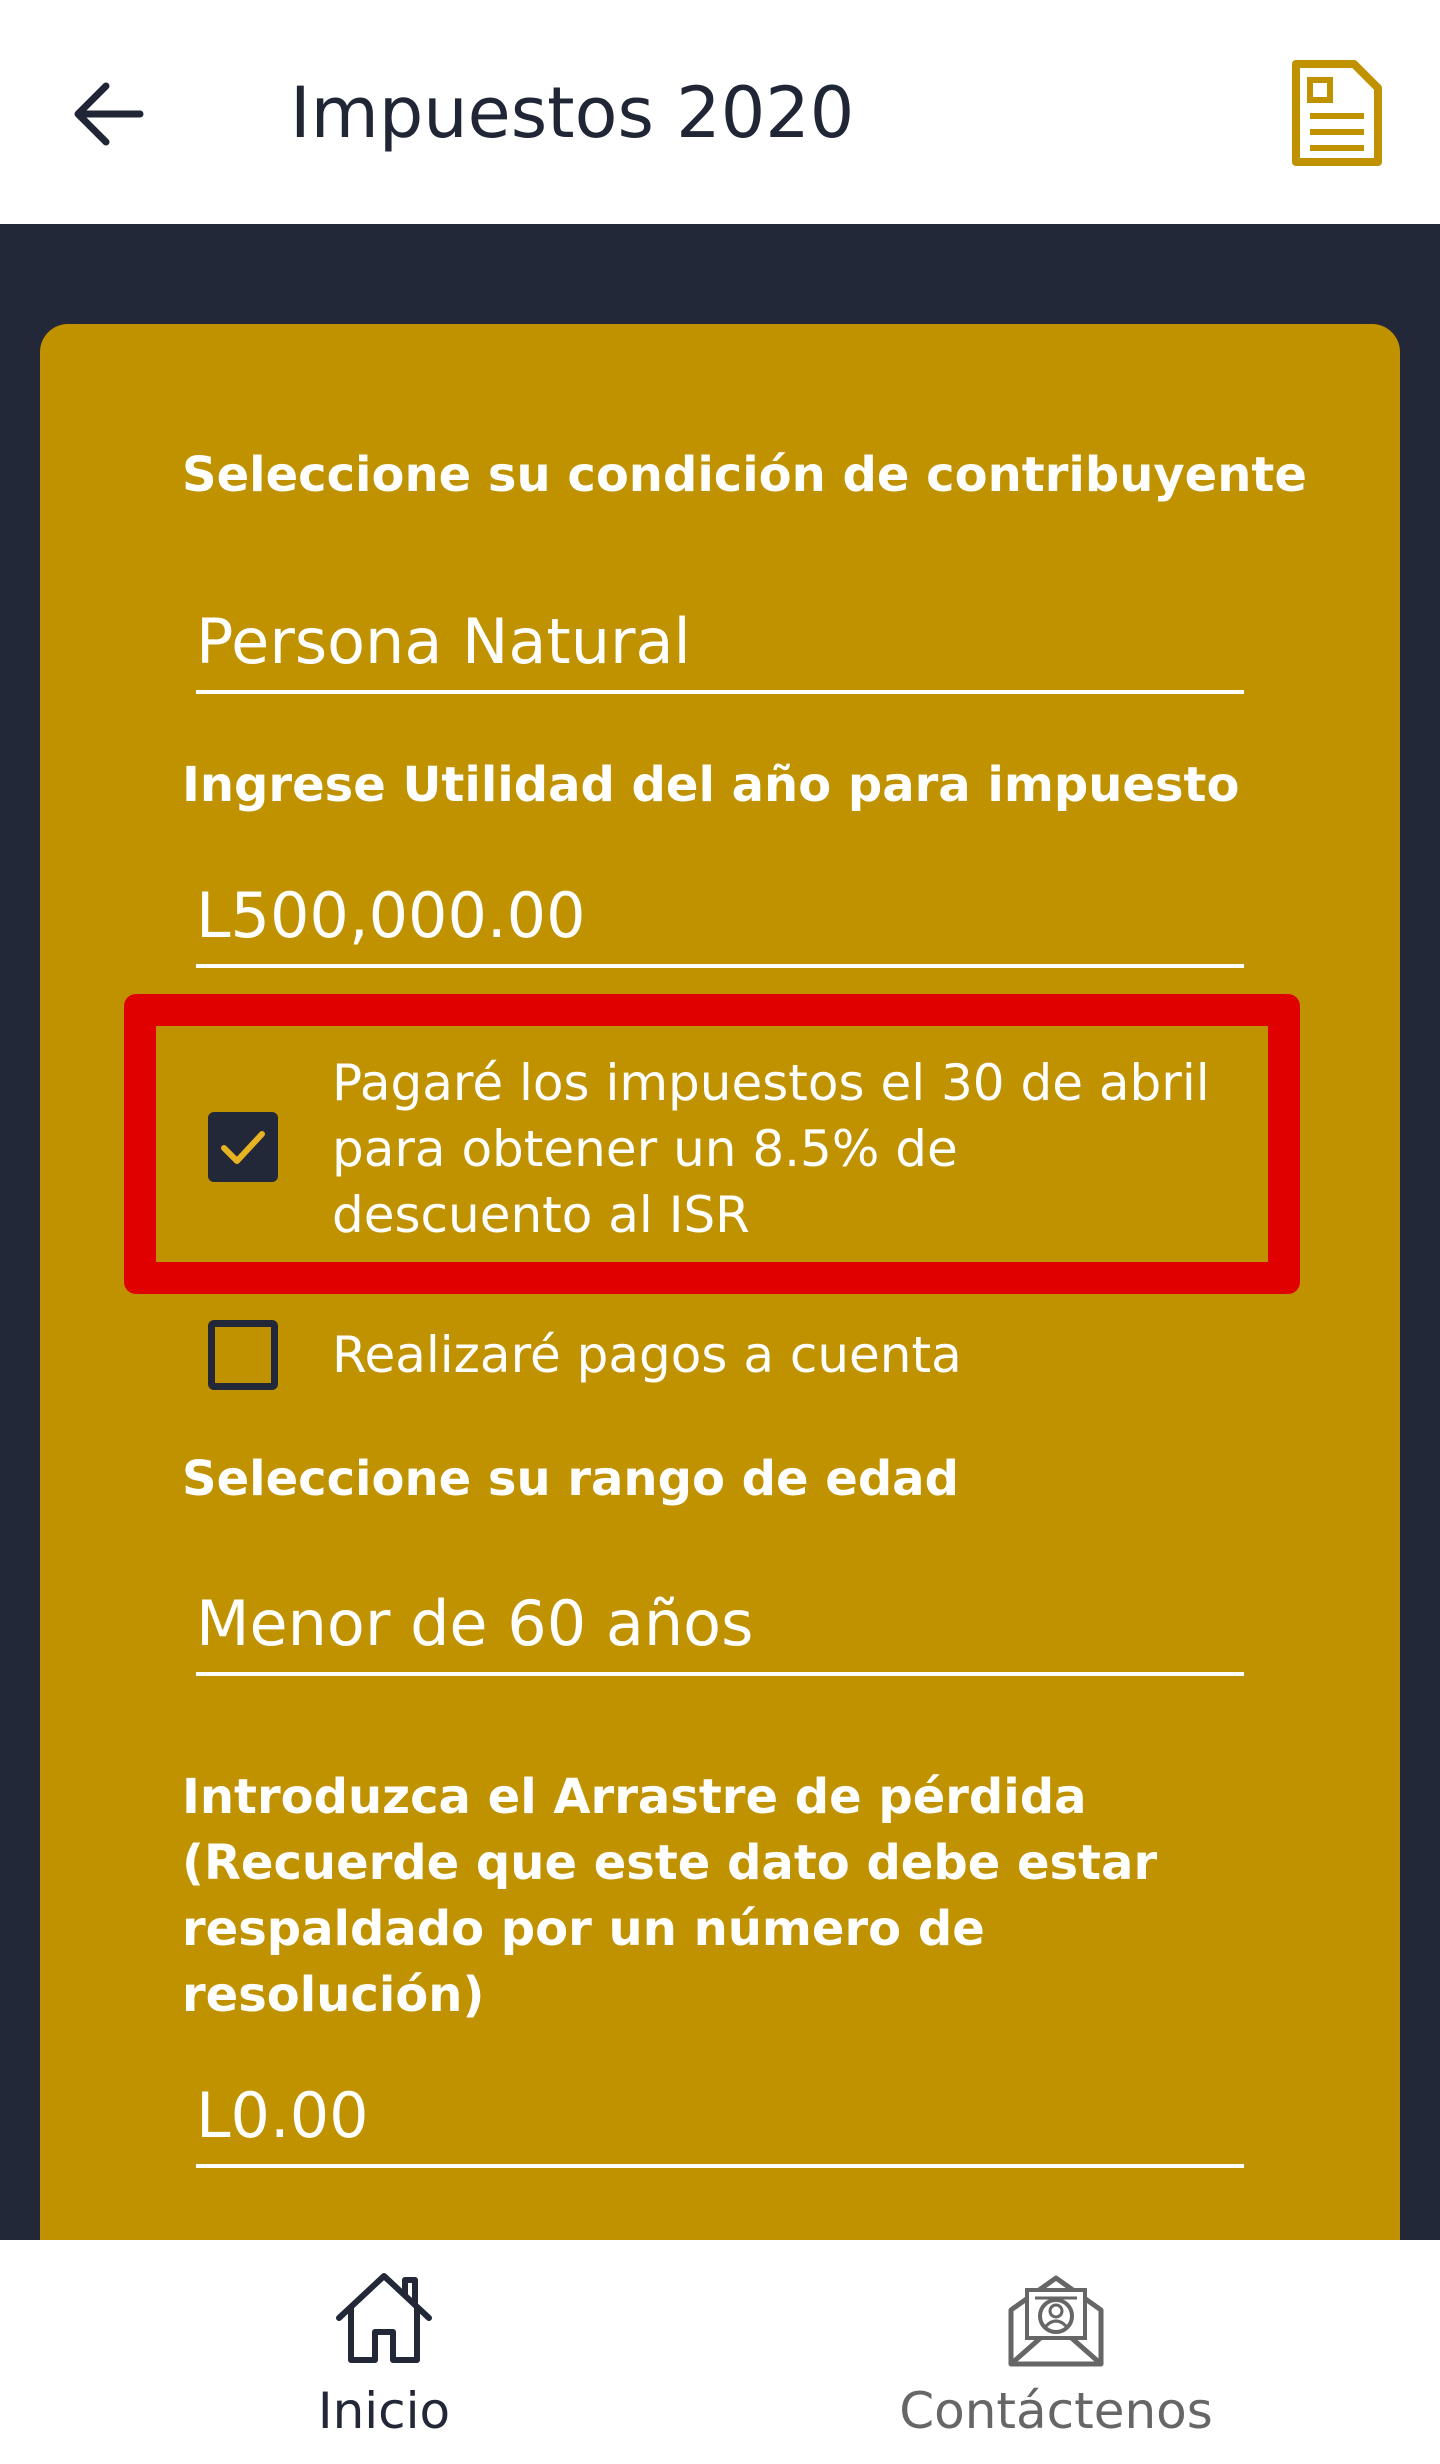 The image size is (1440, 2464). What do you see at coordinates (572, 113) in the screenshot?
I see `page-title: Impuestos 2020` at bounding box center [572, 113].